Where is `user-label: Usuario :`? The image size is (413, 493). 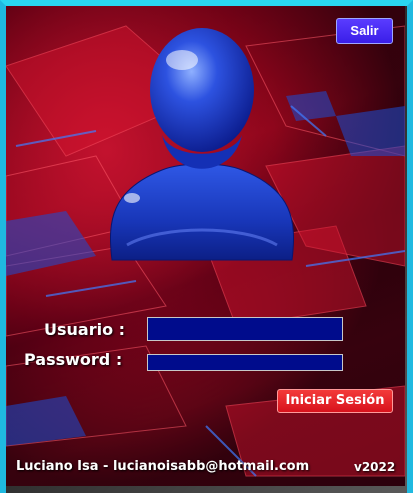 user-label: Usuario : is located at coordinates (85, 329).